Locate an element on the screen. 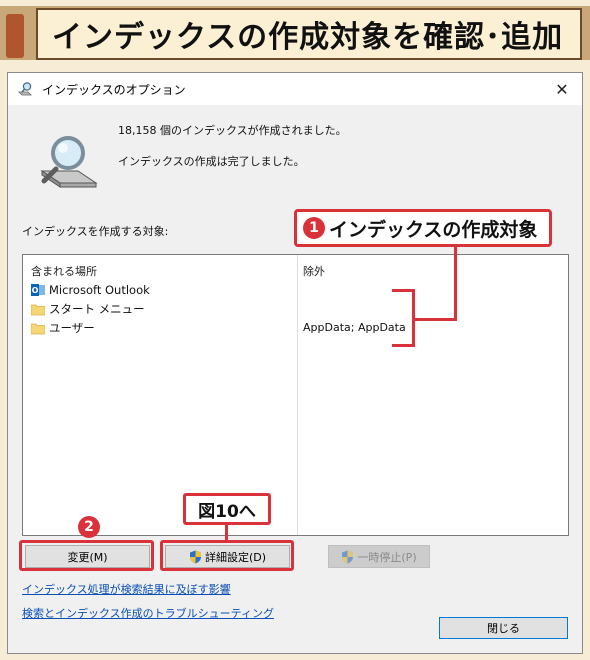  svg-text: O is located at coordinates (35, 290).